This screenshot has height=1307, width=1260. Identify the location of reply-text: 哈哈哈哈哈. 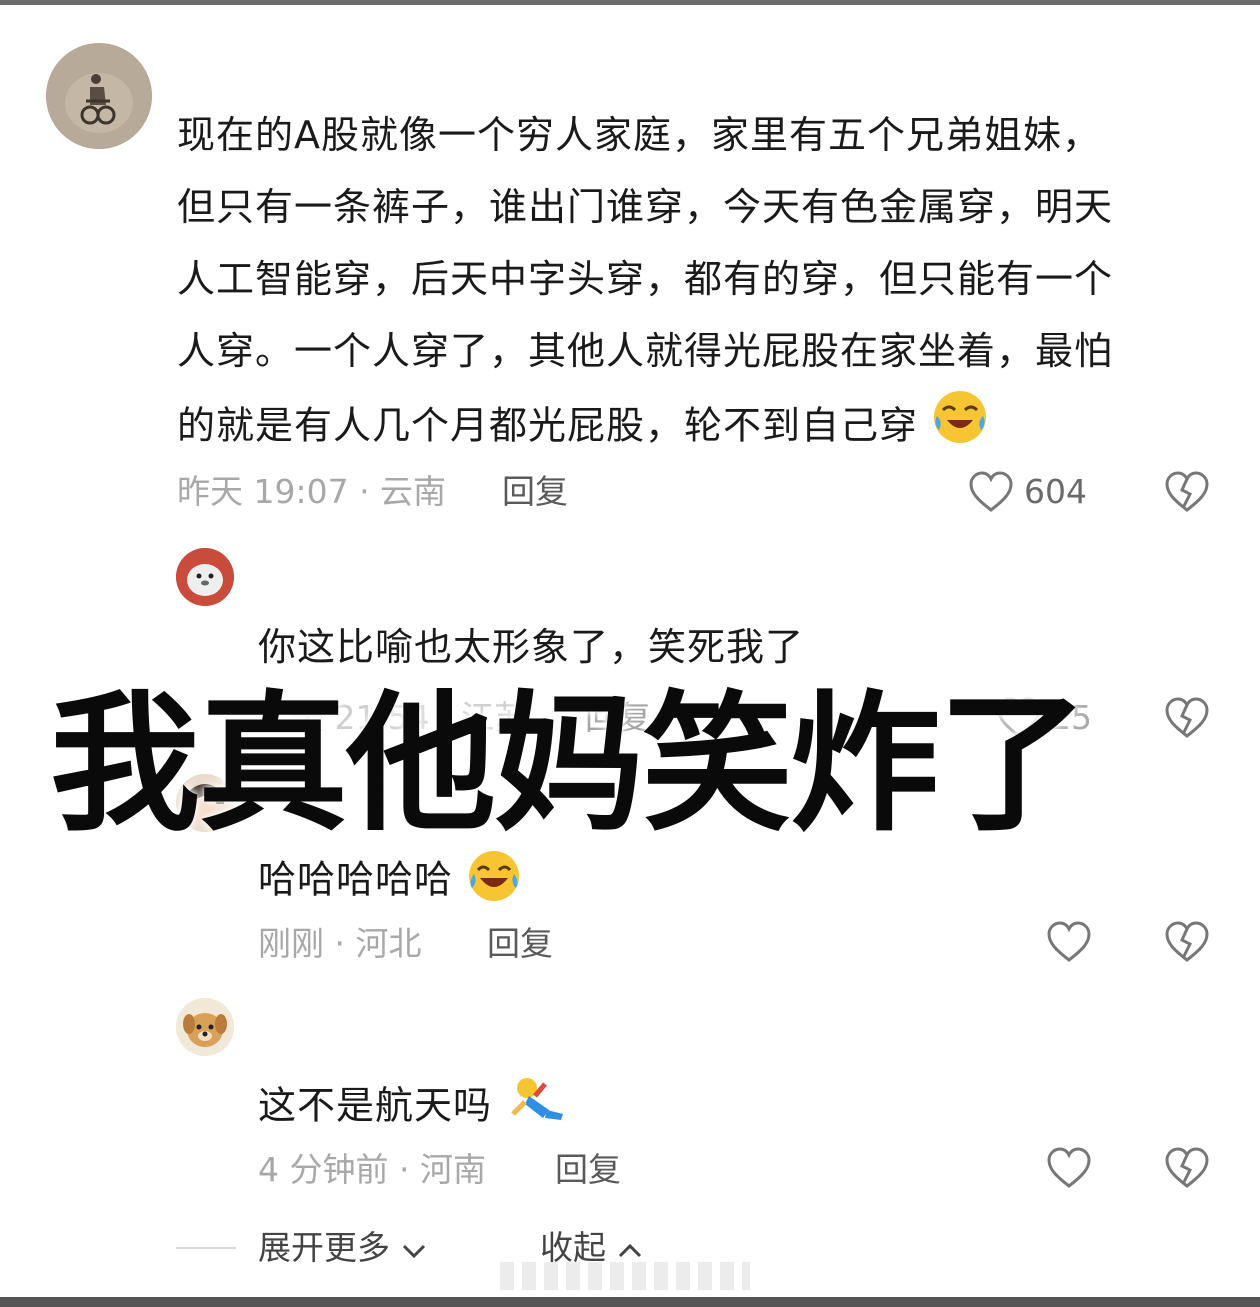
(356, 879).